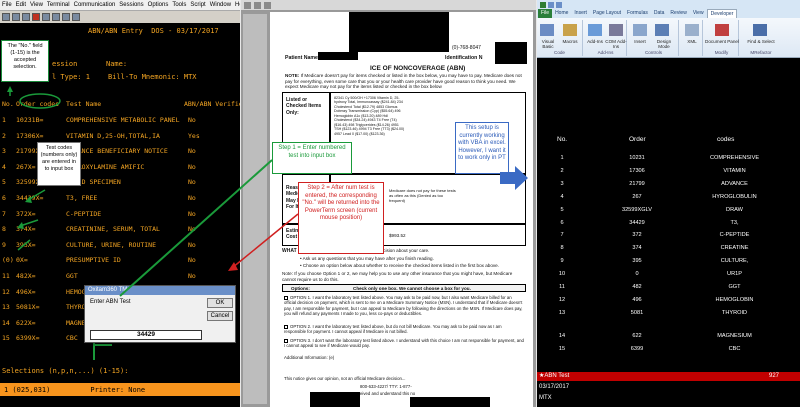  What do you see at coordinates (734, 349) in the screenshot?
I see `cell-code: CBC` at bounding box center [734, 349].